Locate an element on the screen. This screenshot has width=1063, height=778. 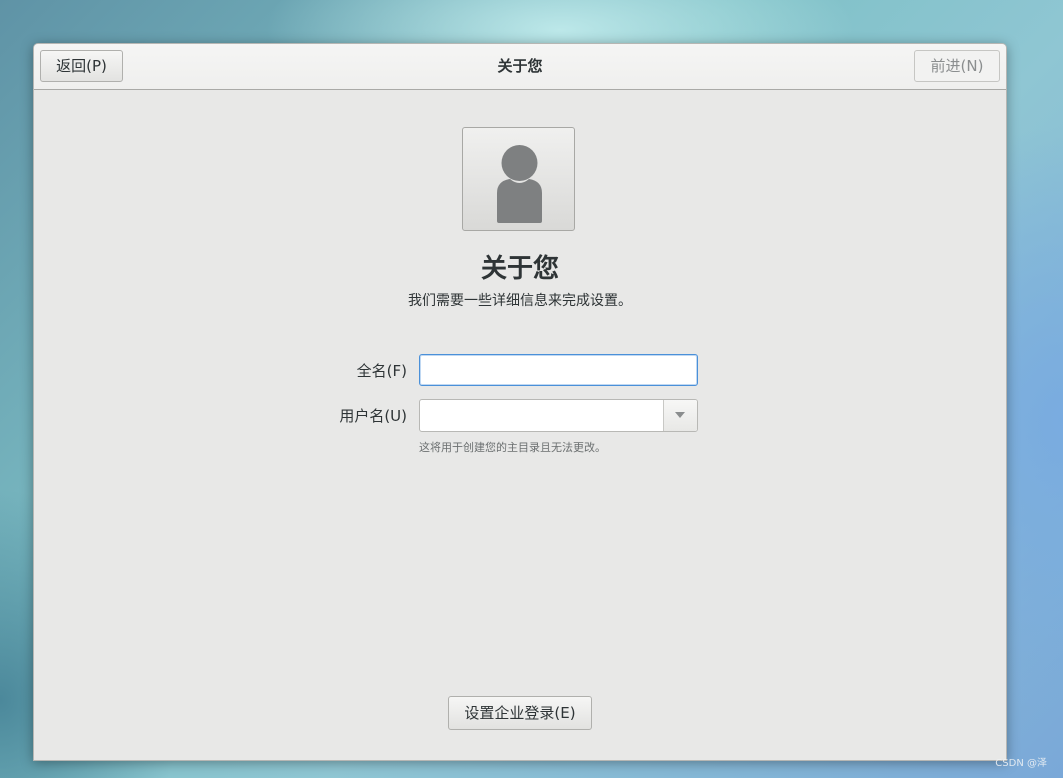
window-title: 关于您 is located at coordinates (520, 66).